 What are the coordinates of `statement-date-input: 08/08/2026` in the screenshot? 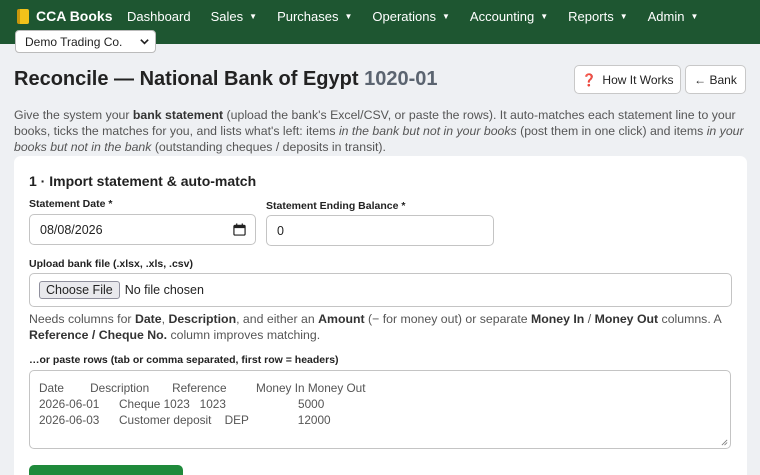 It's located at (142, 229).